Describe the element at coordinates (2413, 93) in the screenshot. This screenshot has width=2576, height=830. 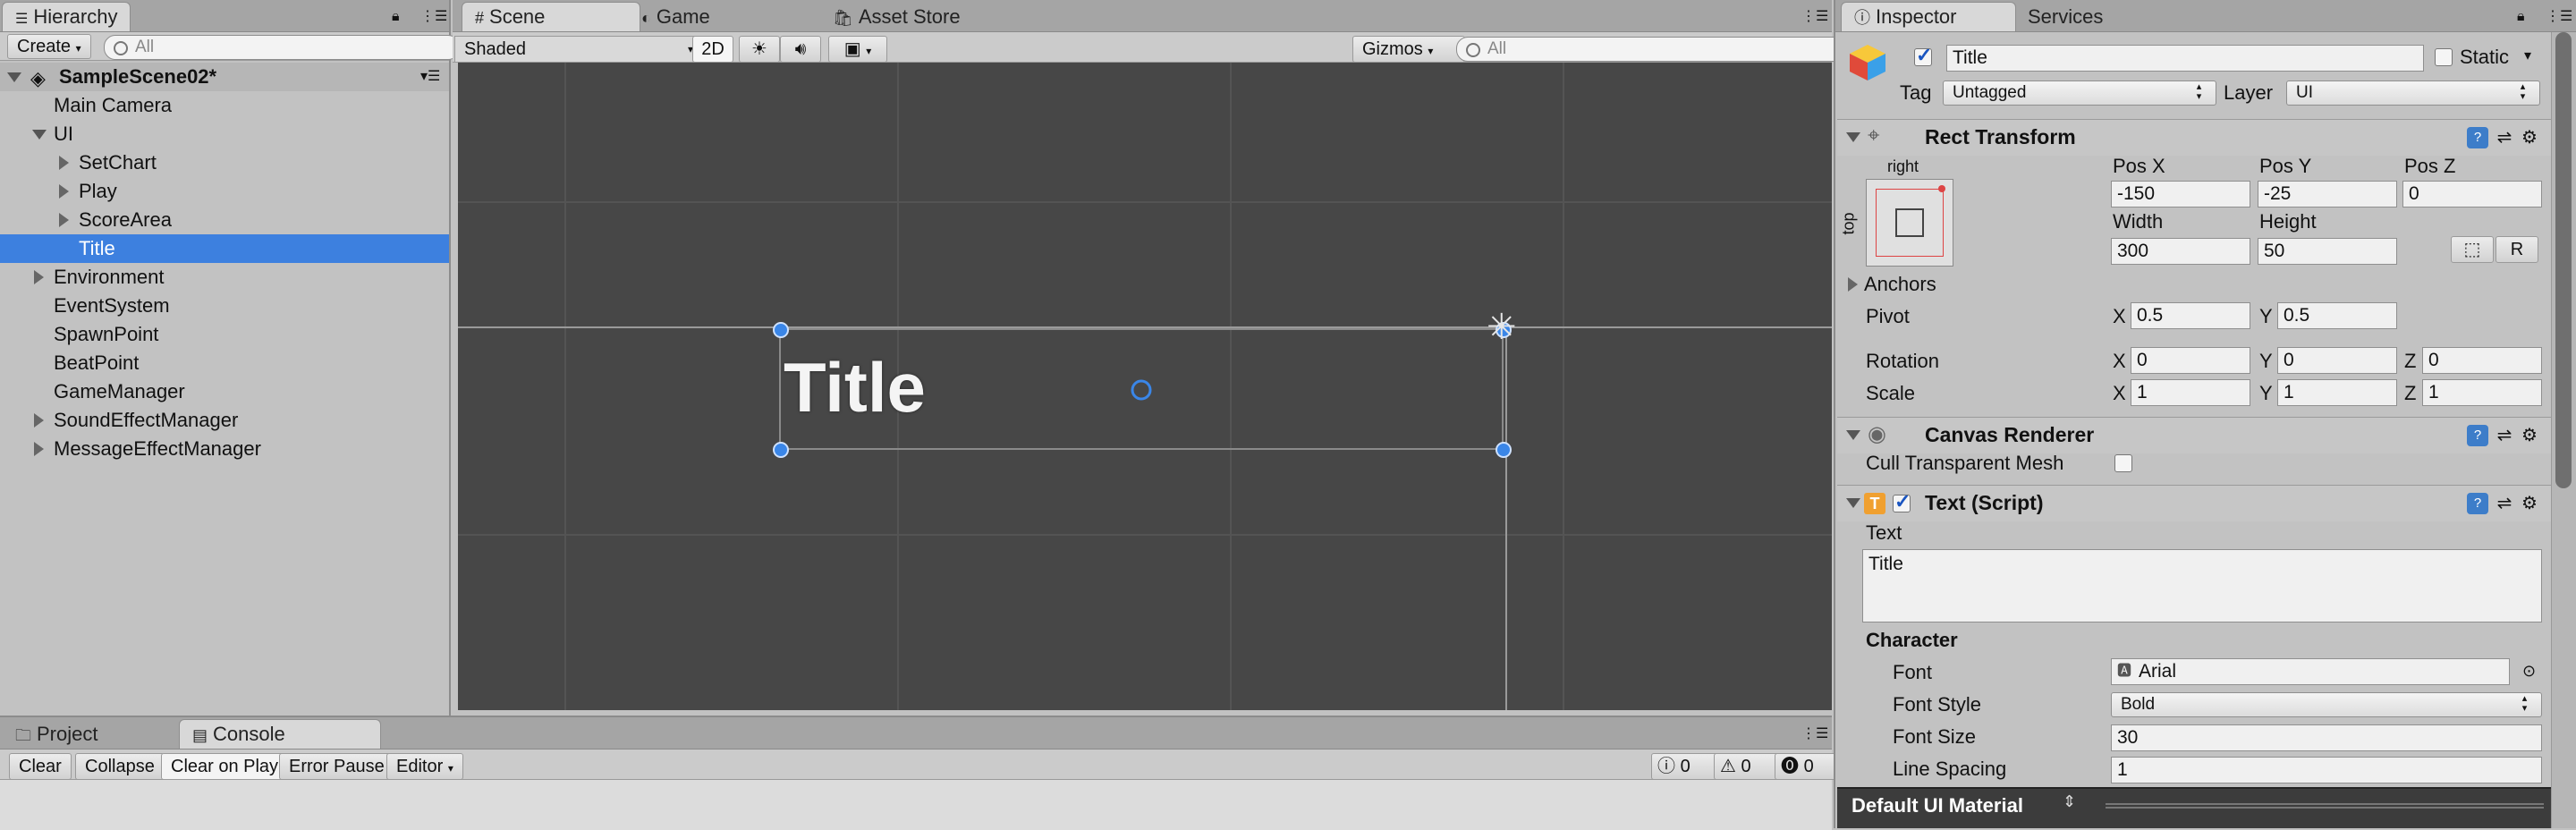
I see `layer-dropdown: UI` at that location.